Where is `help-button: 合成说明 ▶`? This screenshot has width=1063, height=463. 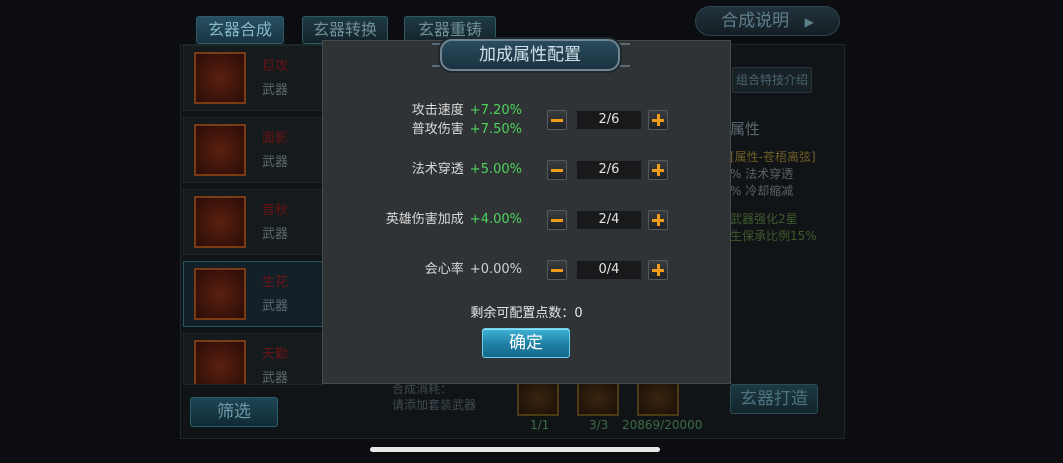
help-button: 合成说明 ▶ is located at coordinates (767, 21).